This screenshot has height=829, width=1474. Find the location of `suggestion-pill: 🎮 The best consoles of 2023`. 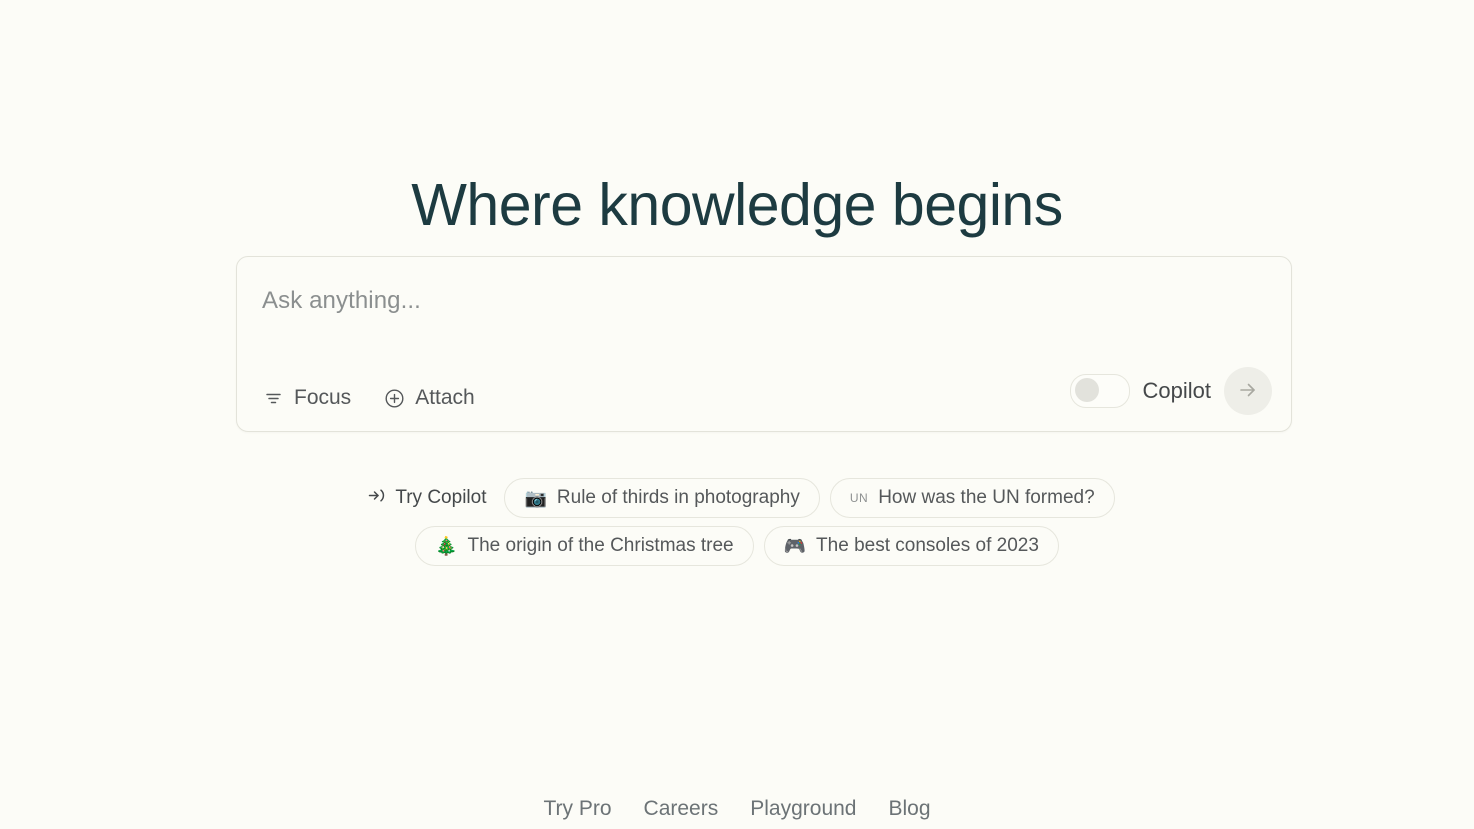

suggestion-pill: 🎮 The best consoles of 2023 is located at coordinates (911, 546).